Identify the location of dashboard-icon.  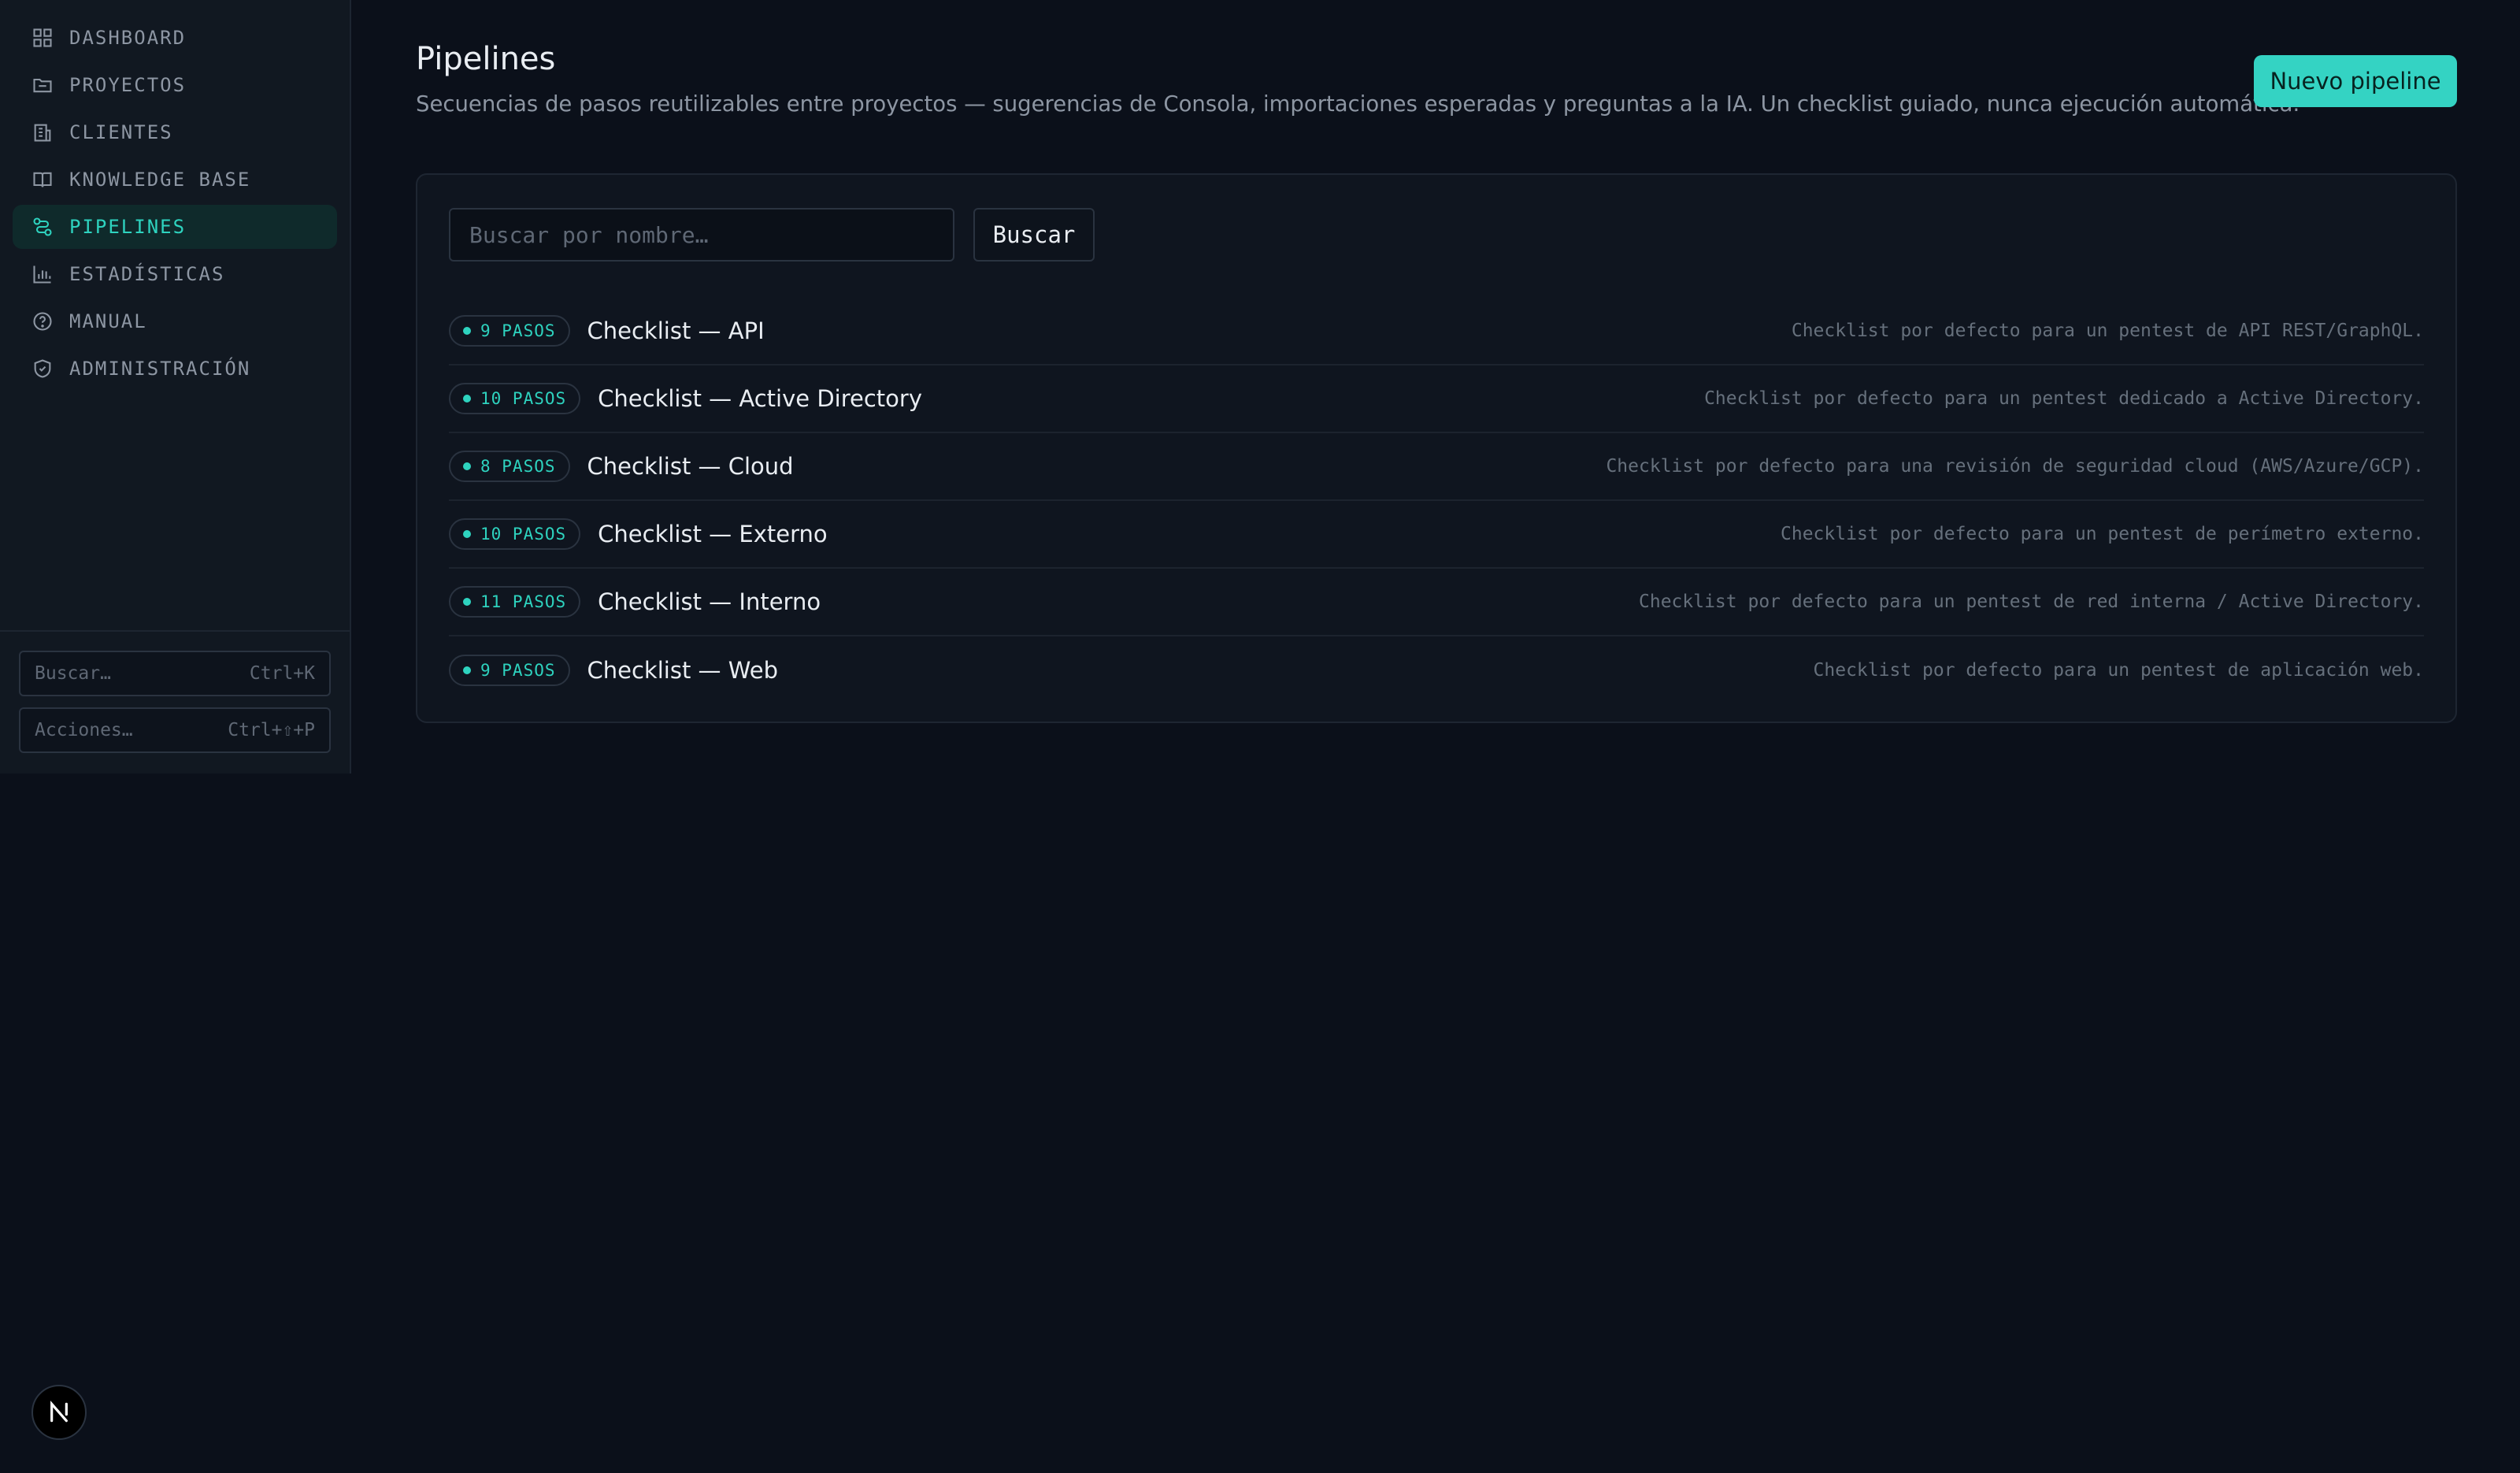
(42, 38).